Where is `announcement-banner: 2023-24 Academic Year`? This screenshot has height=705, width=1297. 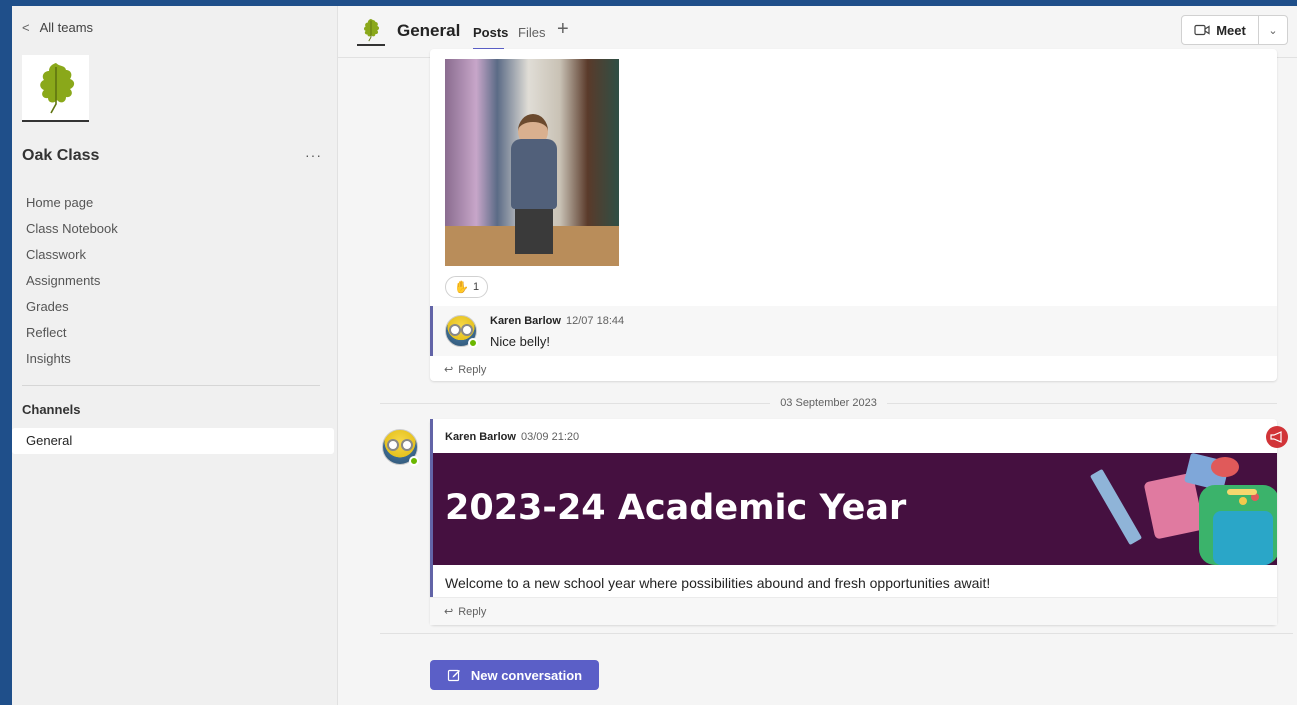
announcement-banner: 2023-24 Academic Year is located at coordinates (855, 509).